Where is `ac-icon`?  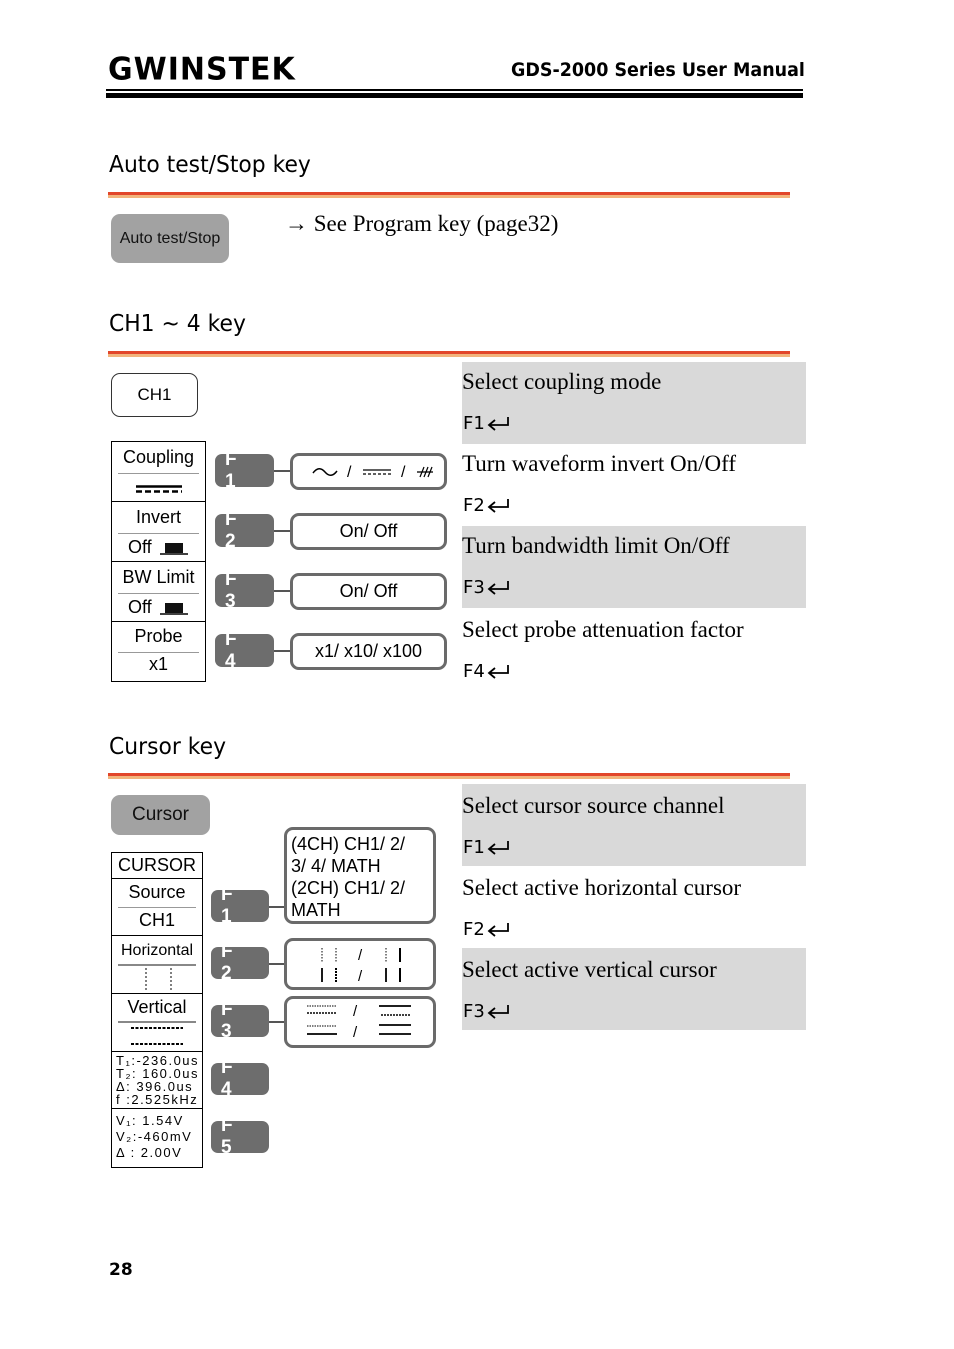 ac-icon is located at coordinates (324, 471).